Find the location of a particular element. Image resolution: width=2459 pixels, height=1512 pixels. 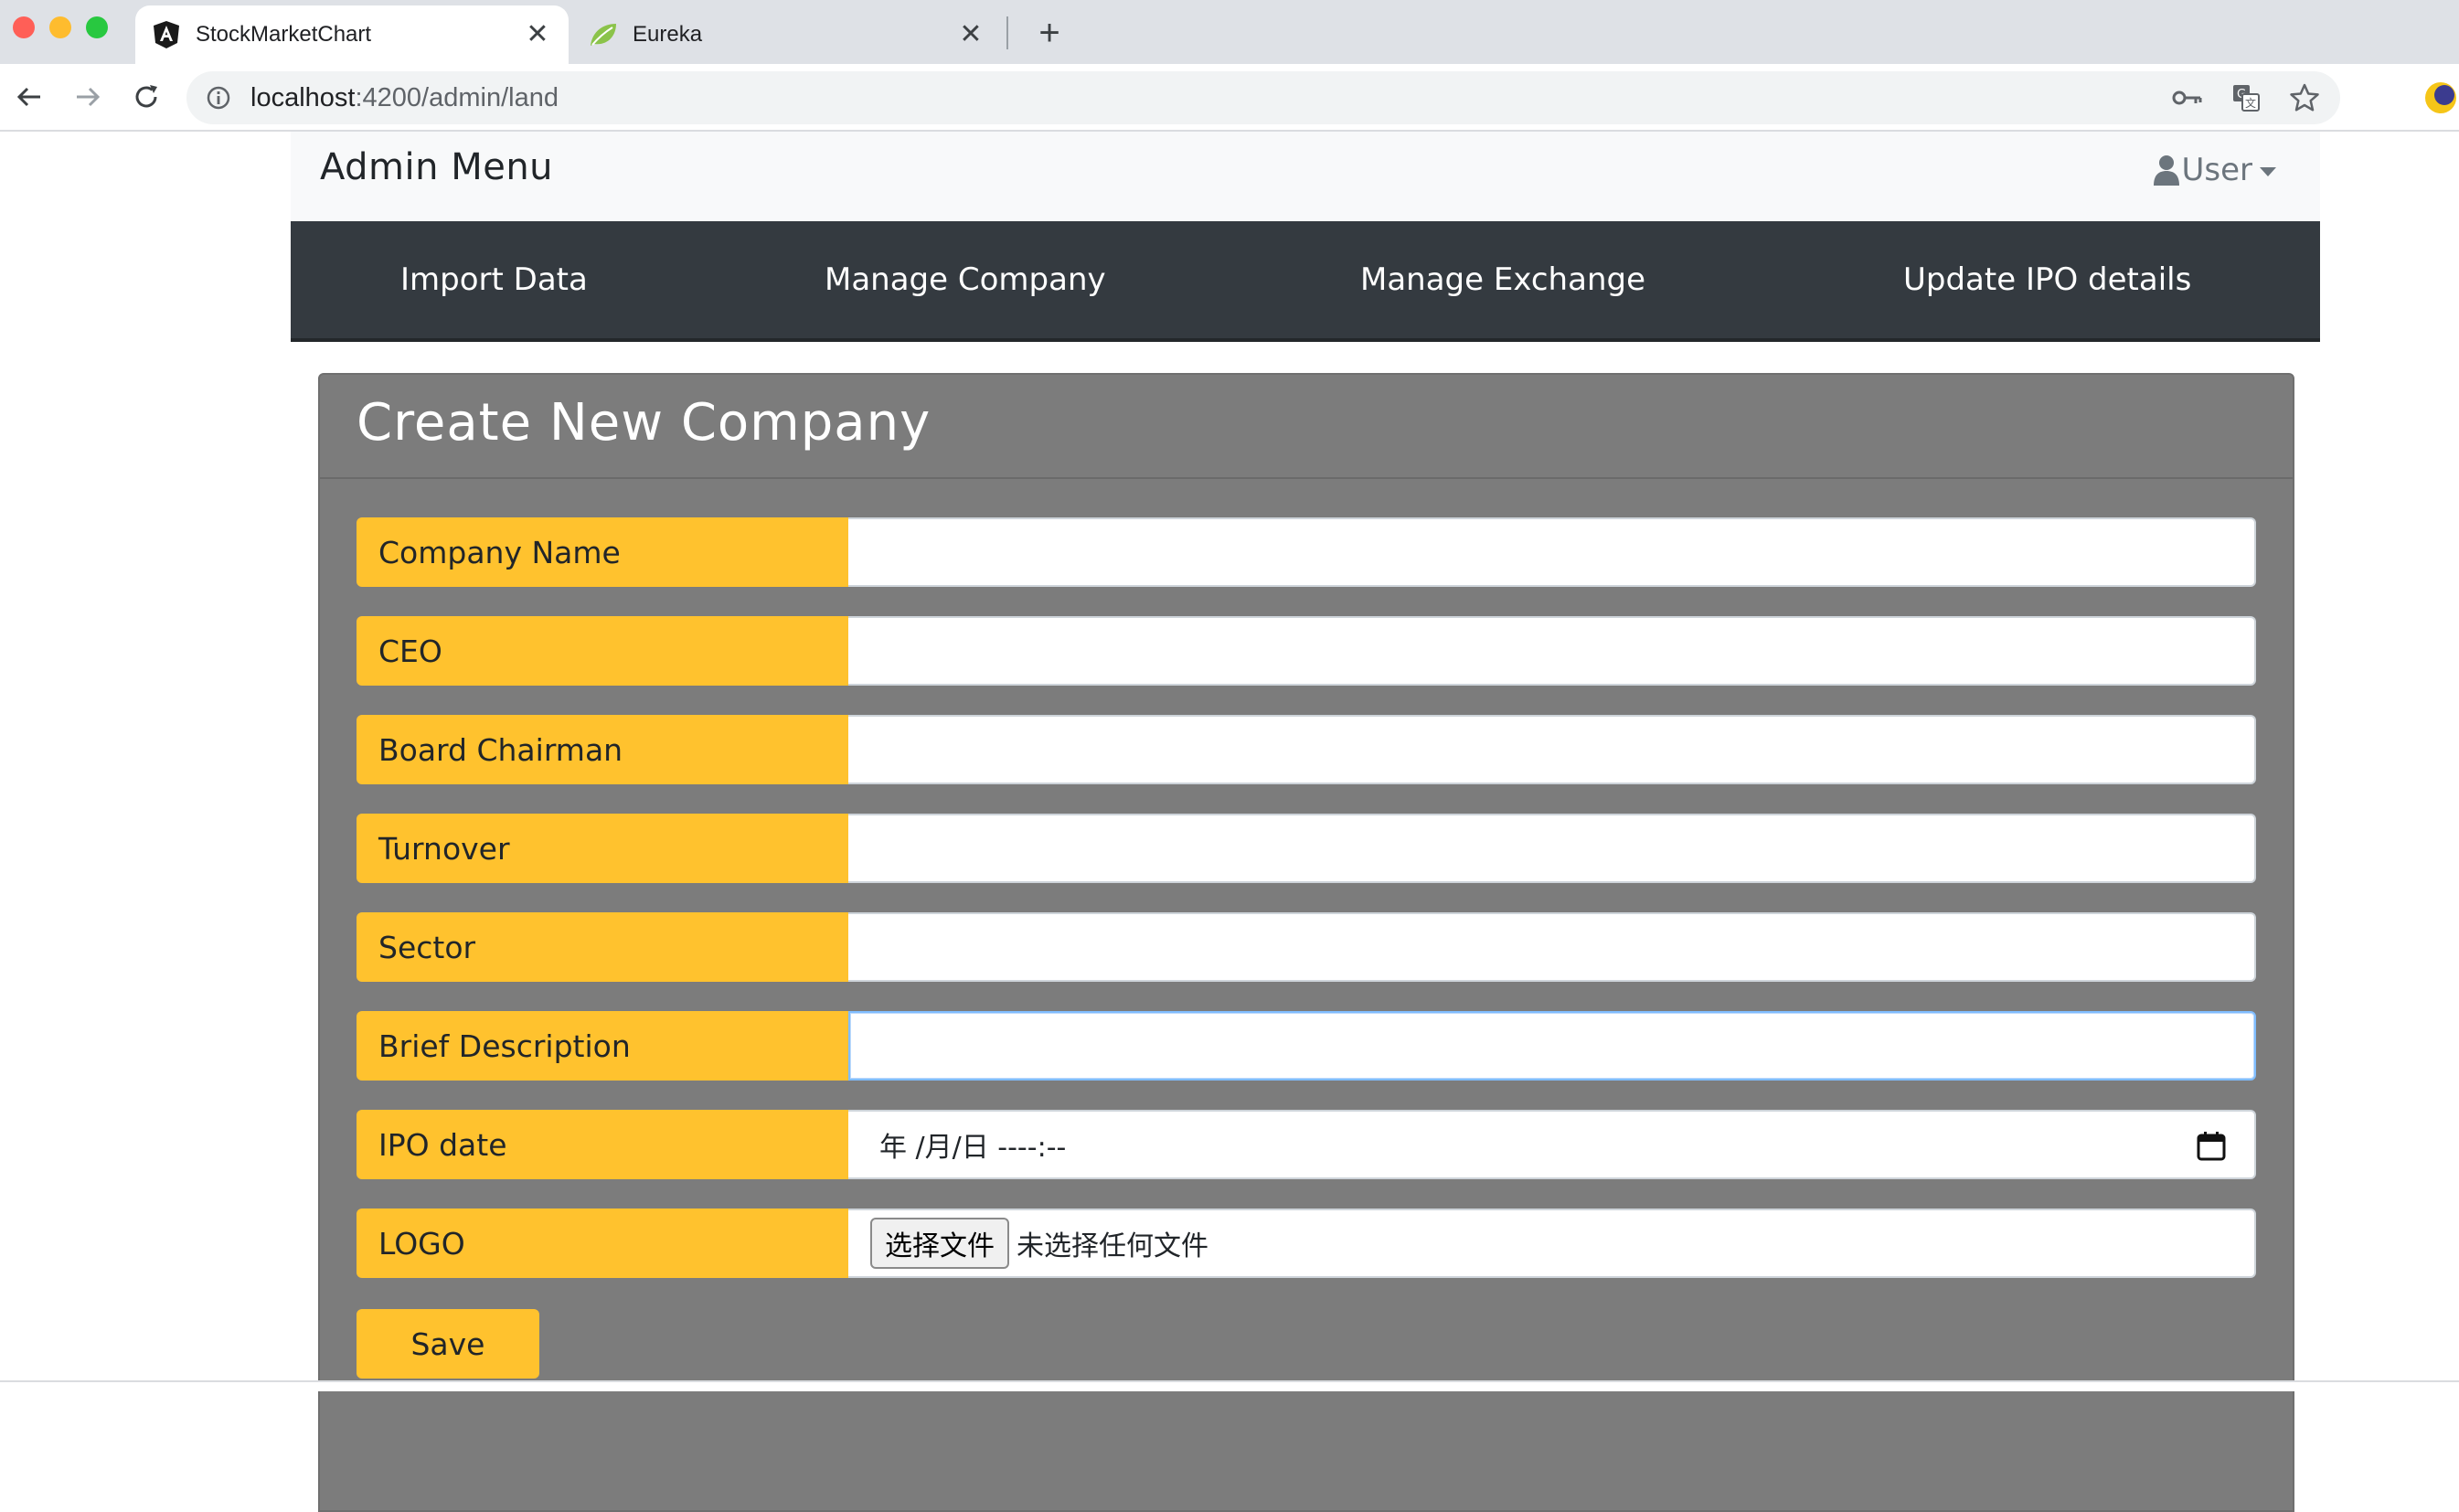

board-chairman-row: Board Chairman is located at coordinates (1306, 749).